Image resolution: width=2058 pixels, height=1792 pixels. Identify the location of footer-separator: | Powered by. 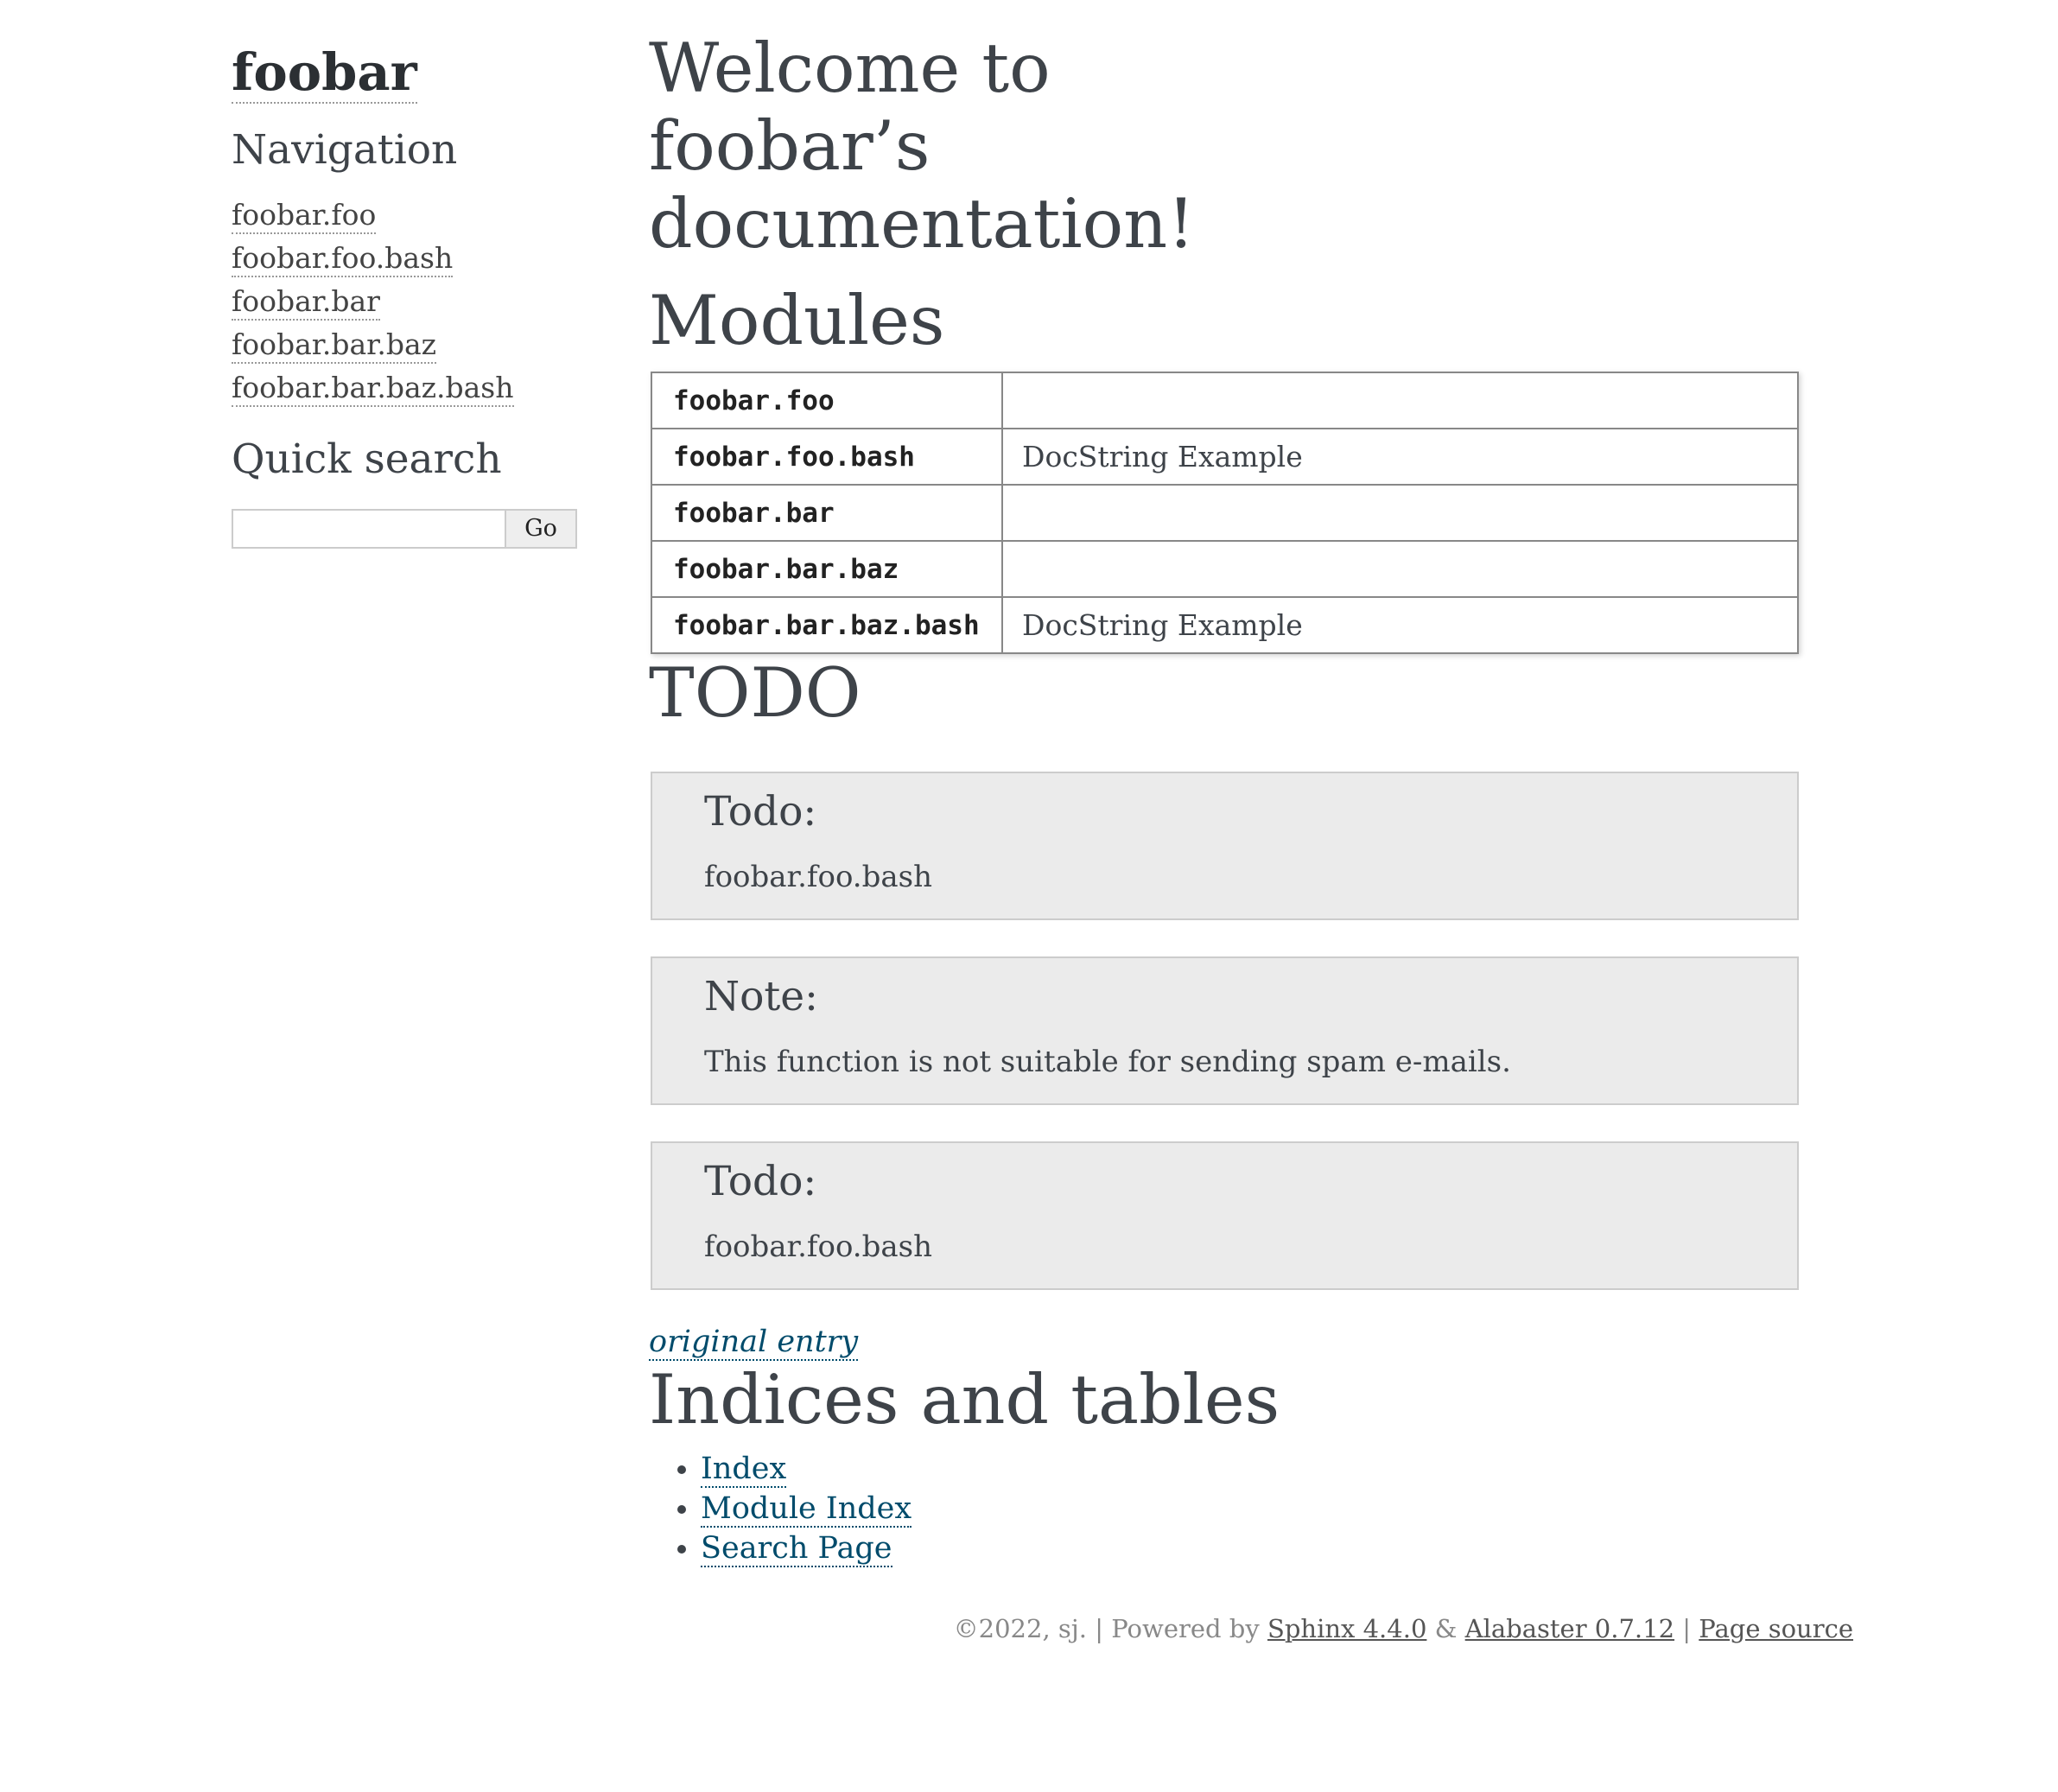
(1177, 1628).